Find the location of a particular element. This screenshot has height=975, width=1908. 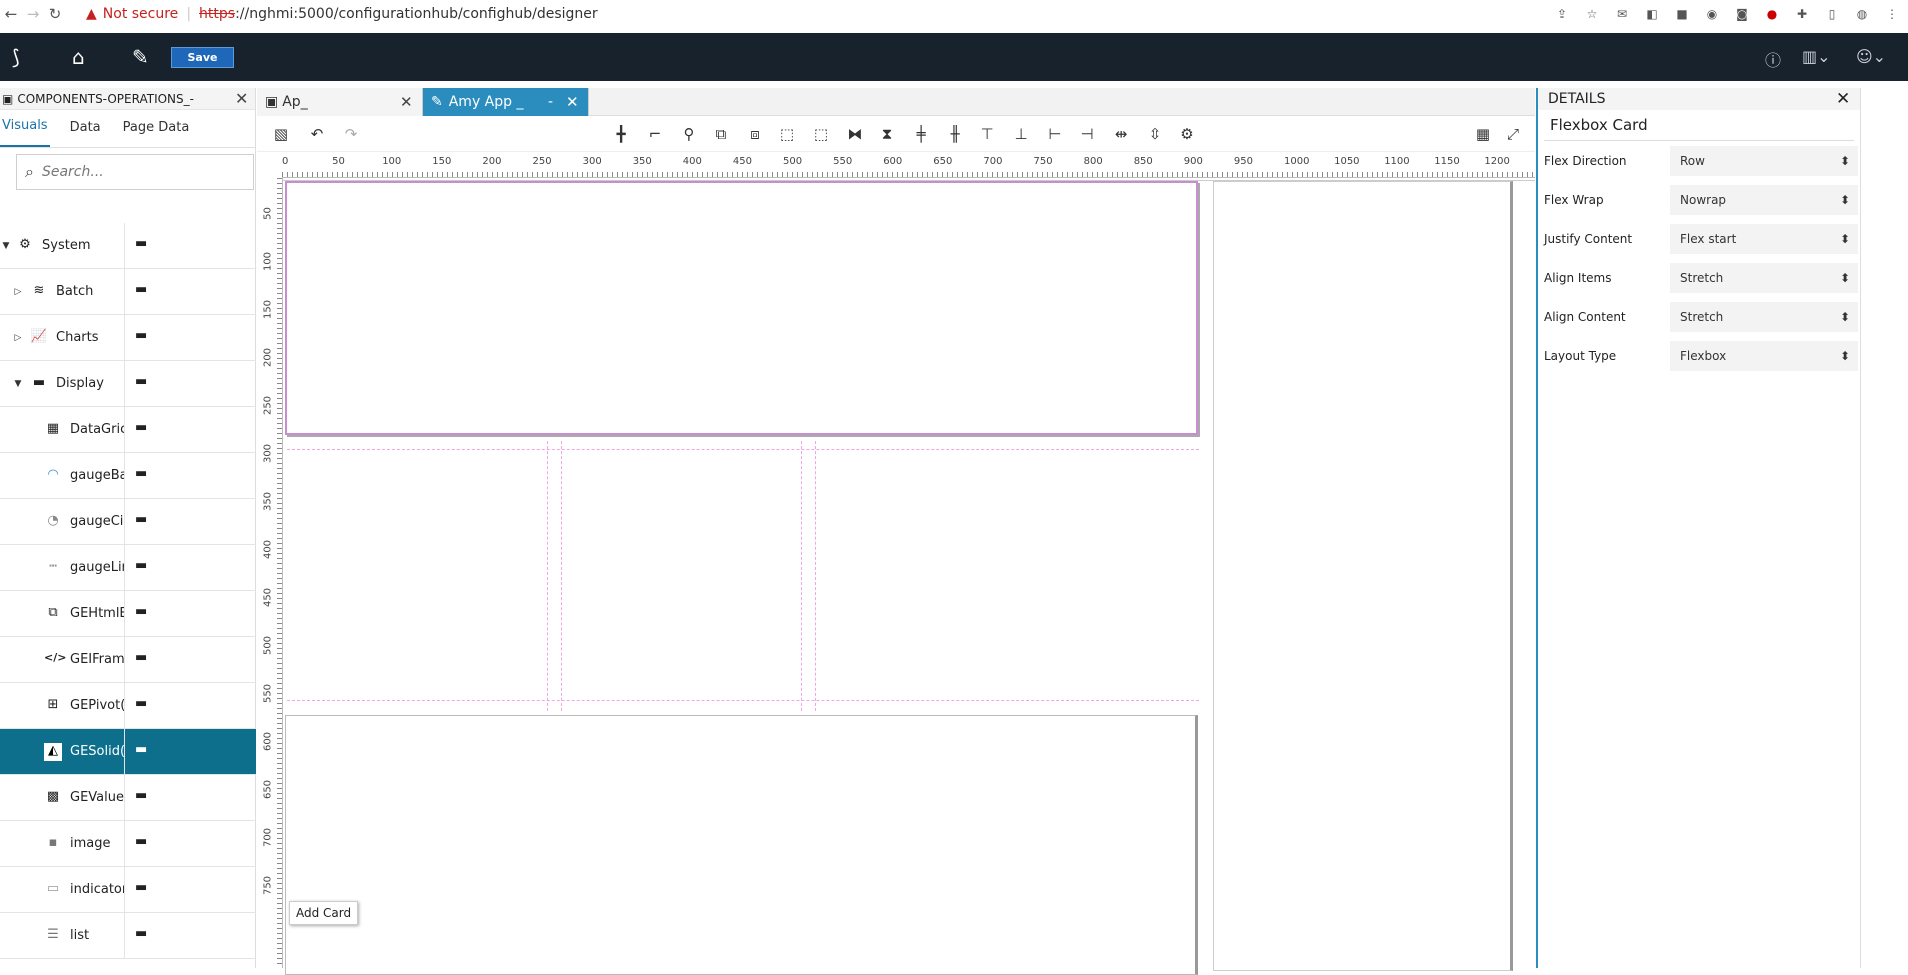

mail-extension-icon: ✉ is located at coordinates (1622, 14).